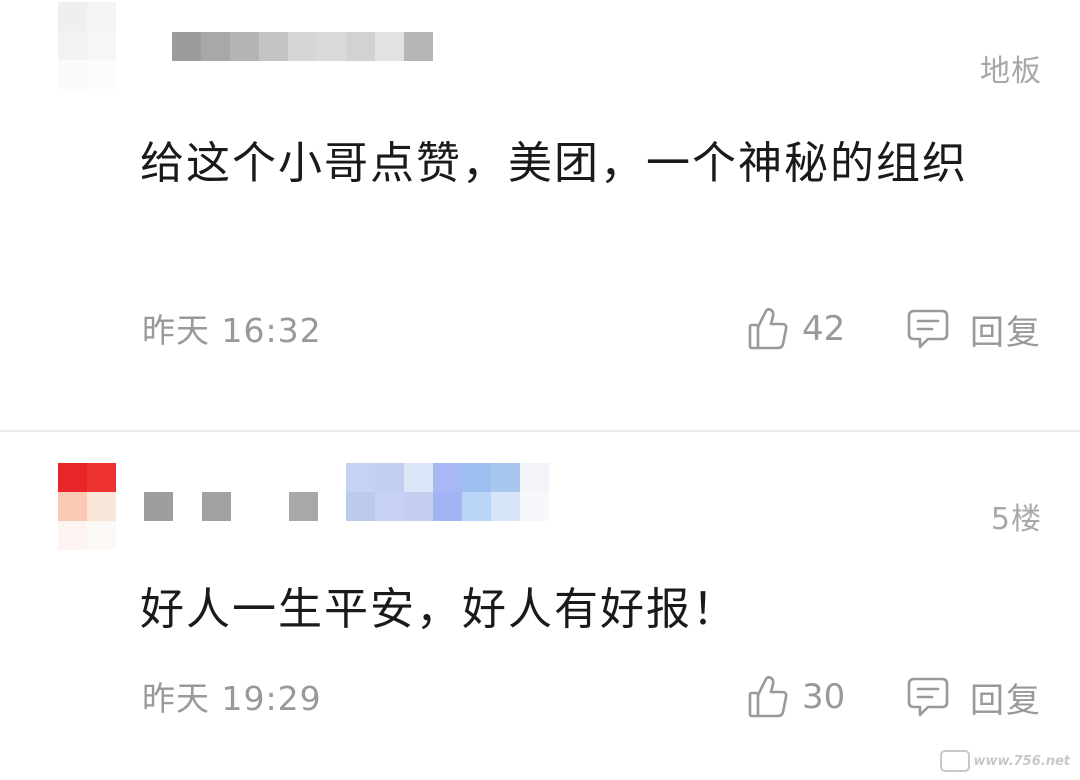 The height and width of the screenshot is (780, 1080). Describe the element at coordinates (439, 609) in the screenshot. I see `comment-text: 好人一生平安，好人有好报！` at that location.